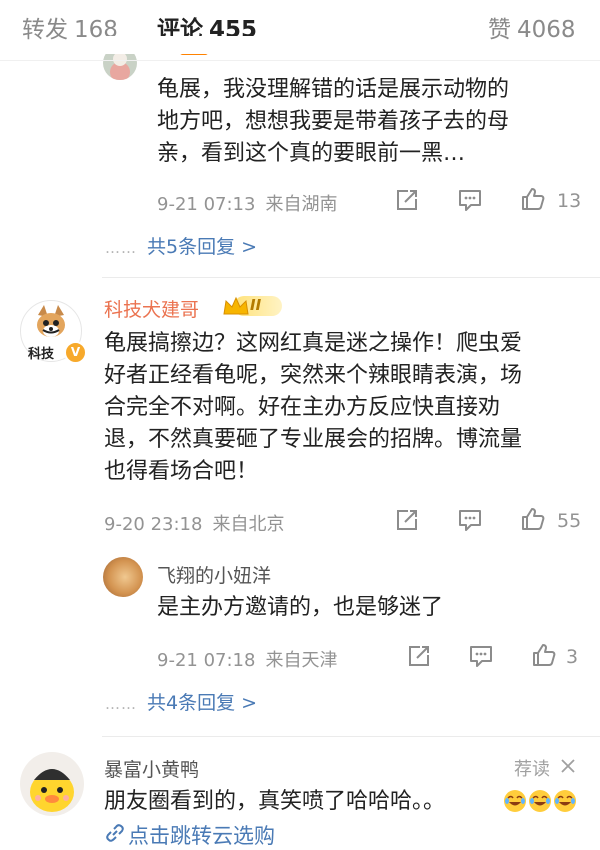  I want to click on header-divider, so click(300, 60).